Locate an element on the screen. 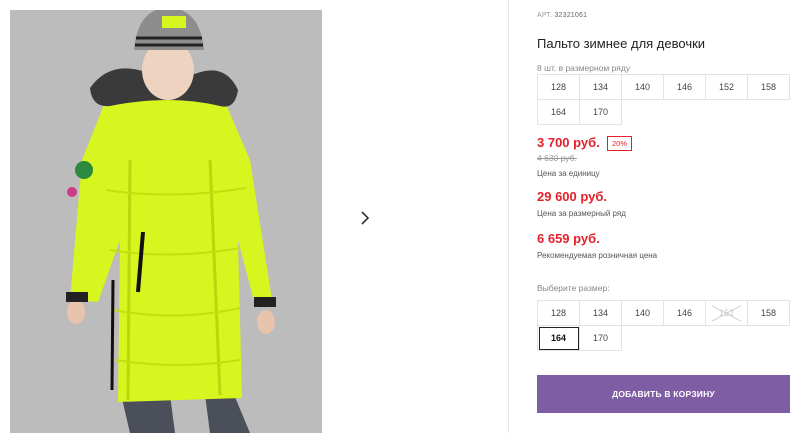 Image resolution: width=800 pixels, height=433 pixels. gallery-next-button is located at coordinates (365, 218).